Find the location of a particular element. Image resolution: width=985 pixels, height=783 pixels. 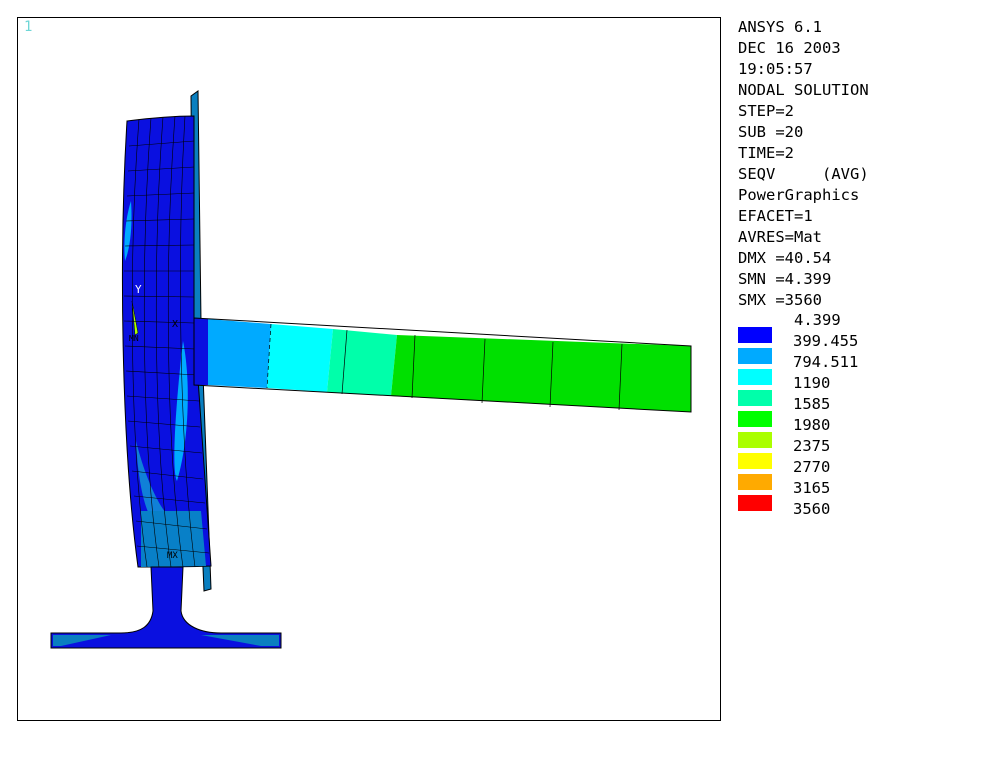

window-number: 1 is located at coordinates (28, 27).